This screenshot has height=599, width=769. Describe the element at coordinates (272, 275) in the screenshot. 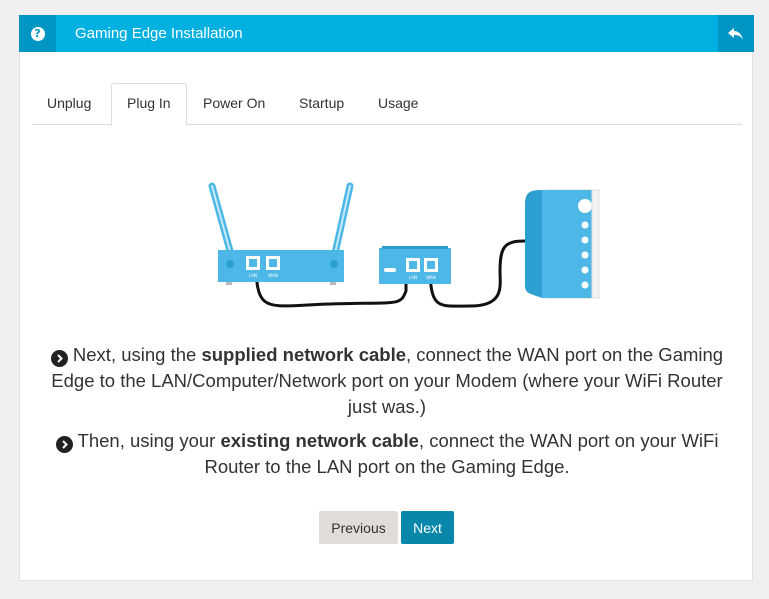

I see `router-wan-label: WAN` at that location.